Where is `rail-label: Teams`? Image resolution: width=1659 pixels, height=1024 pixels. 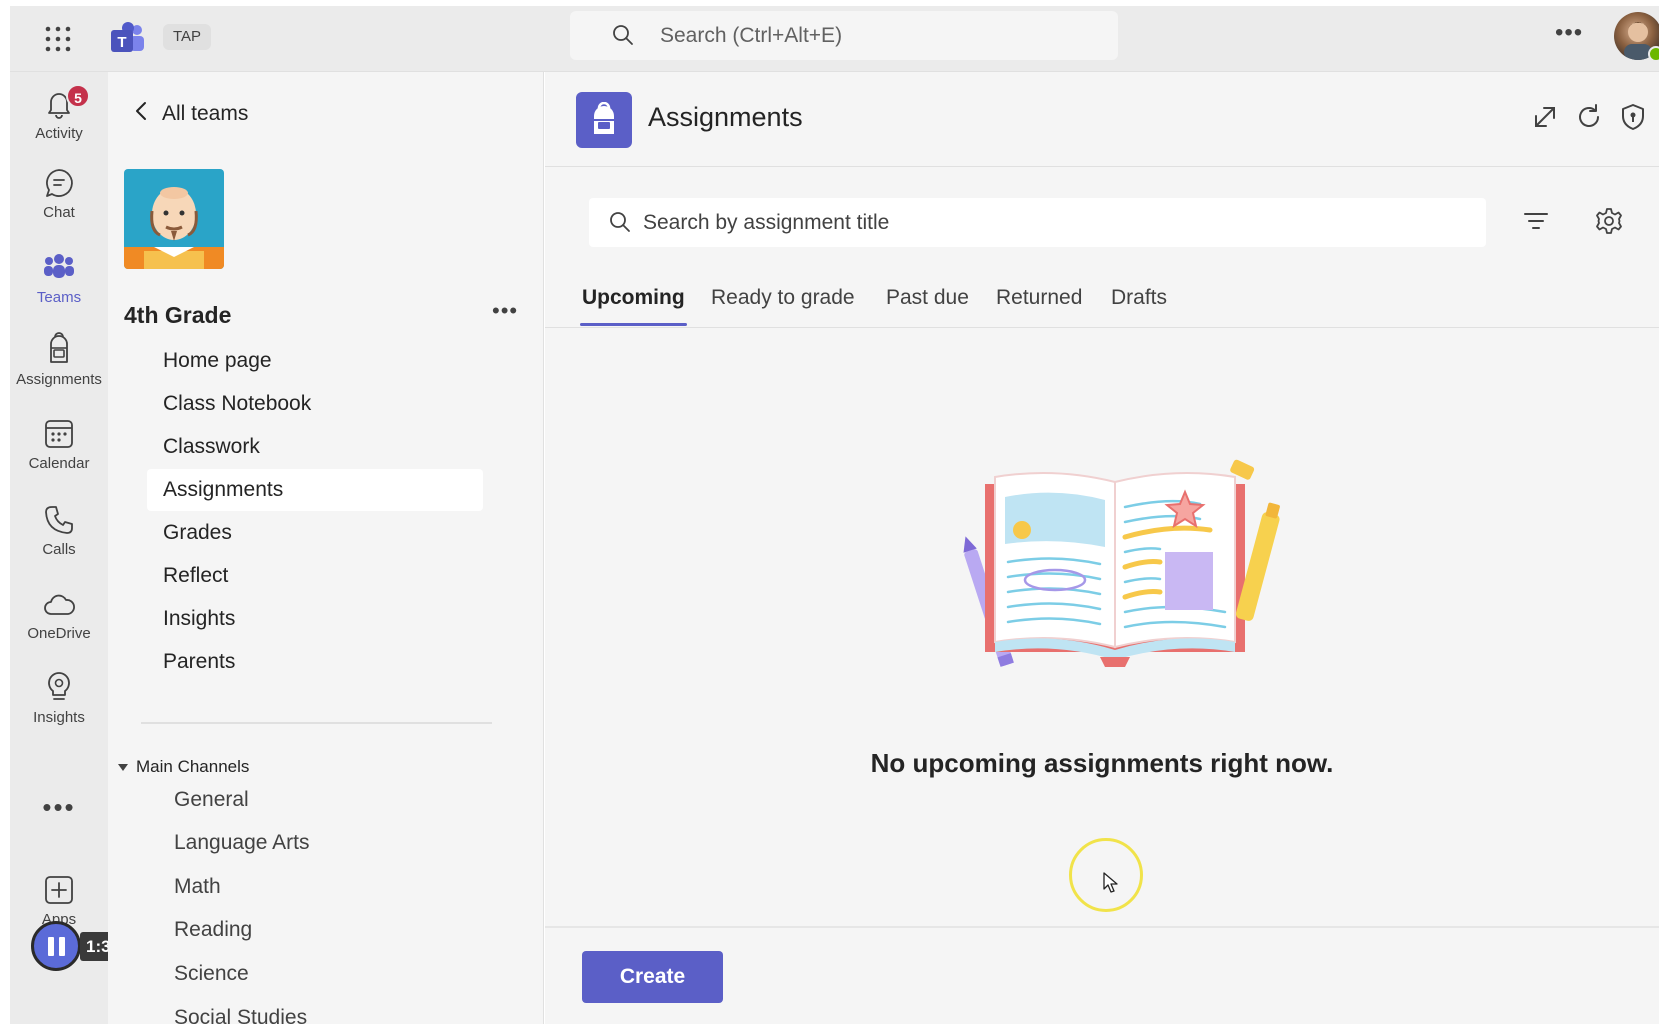 rail-label: Teams is located at coordinates (59, 297).